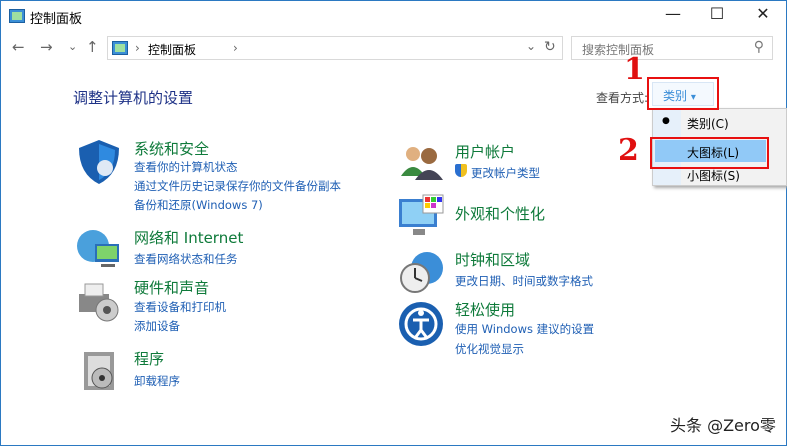  Describe the element at coordinates (634, 69) in the screenshot. I see `annotation-number-1: 1` at that location.